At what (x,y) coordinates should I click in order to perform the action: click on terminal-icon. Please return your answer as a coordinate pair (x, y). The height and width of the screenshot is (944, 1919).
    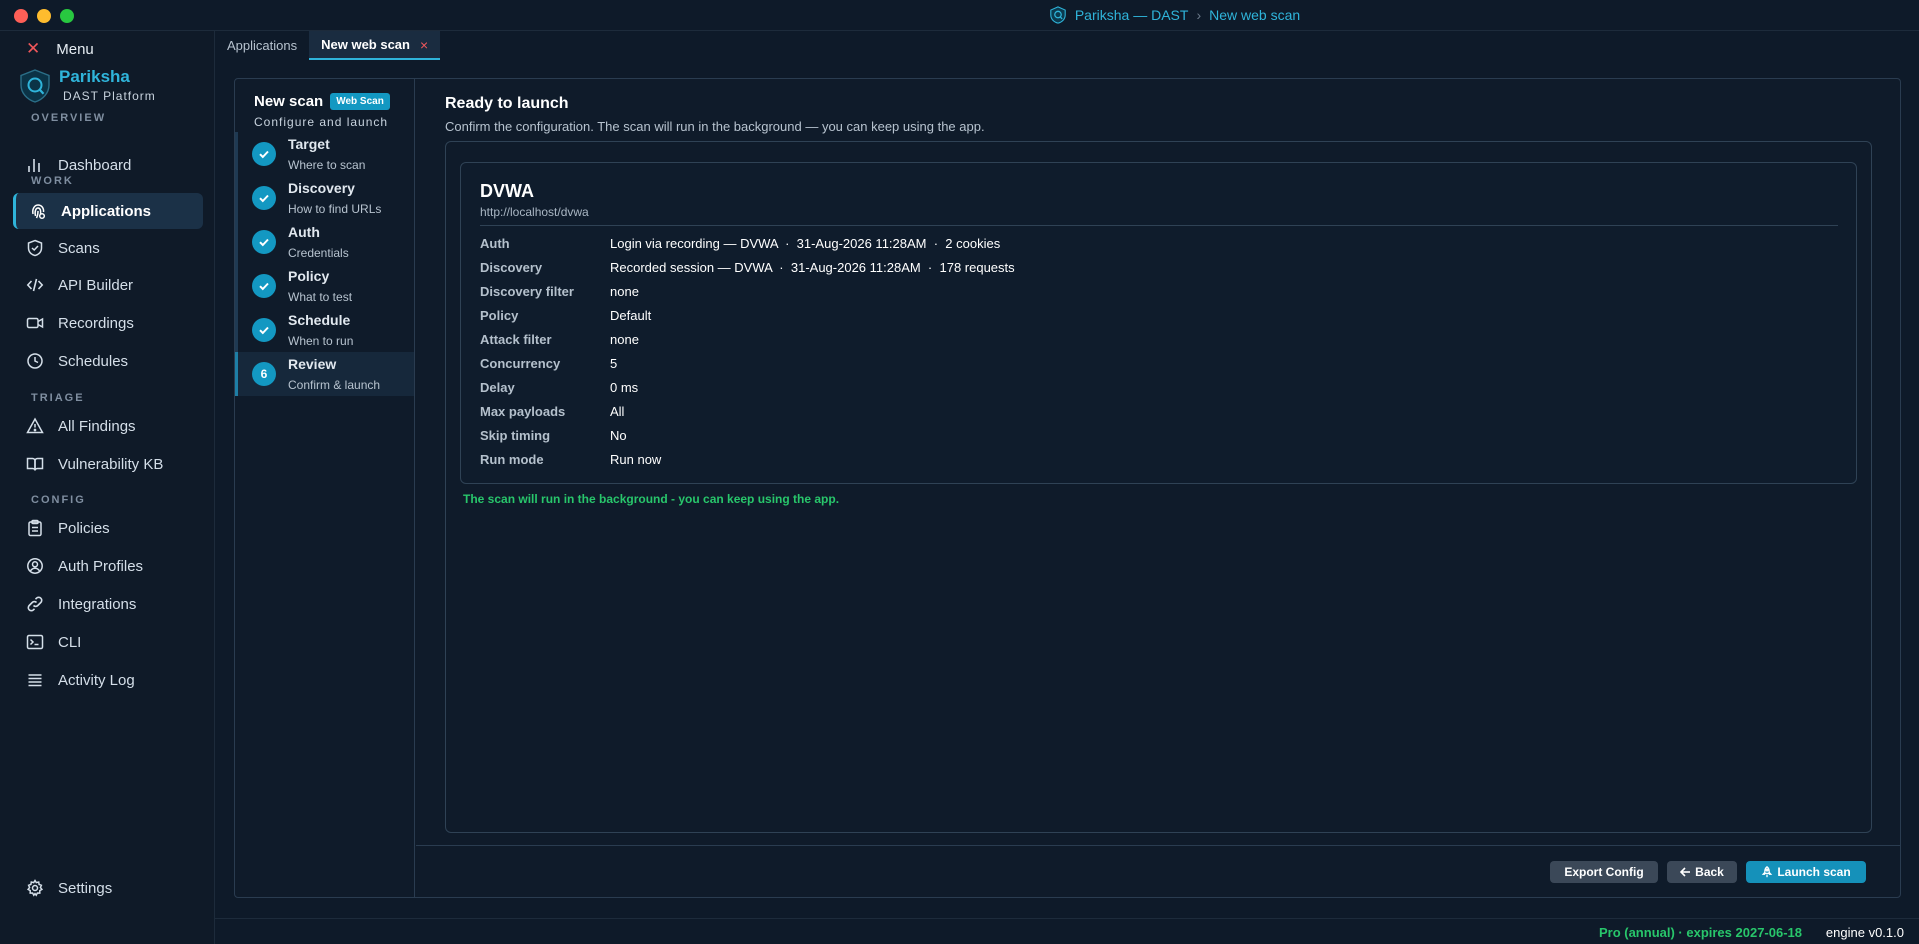
    Looking at the image, I should click on (35, 642).